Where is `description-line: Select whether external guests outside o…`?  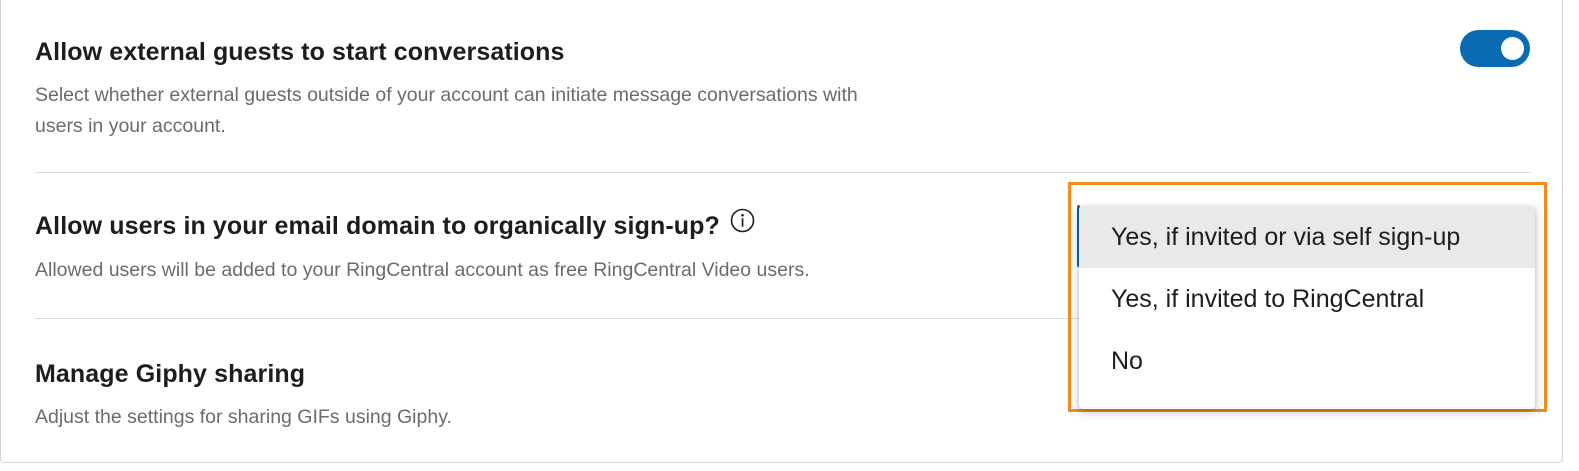 description-line: Select whether external guests outside o… is located at coordinates (446, 95).